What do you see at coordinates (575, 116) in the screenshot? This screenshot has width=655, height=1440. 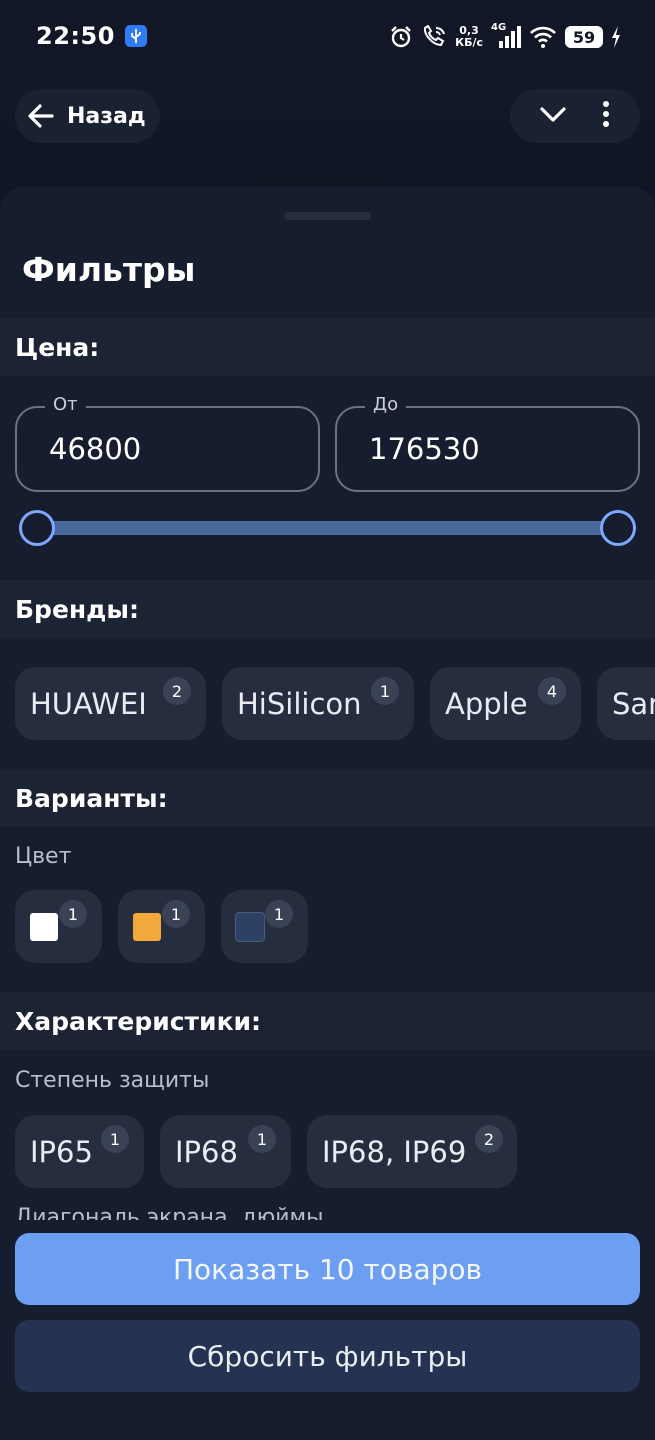 I see `actions-group` at bounding box center [575, 116].